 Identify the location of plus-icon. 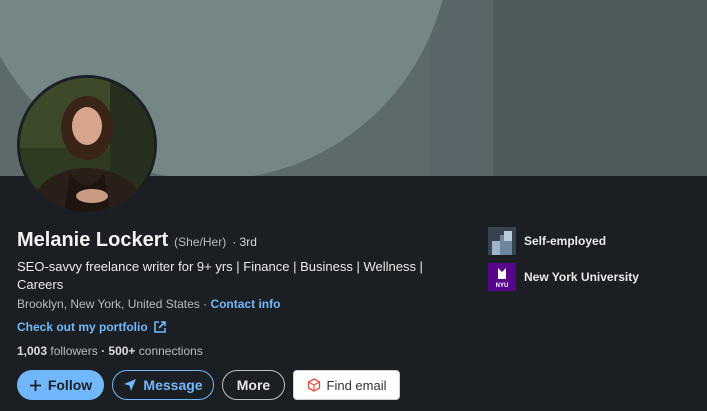
(35, 385).